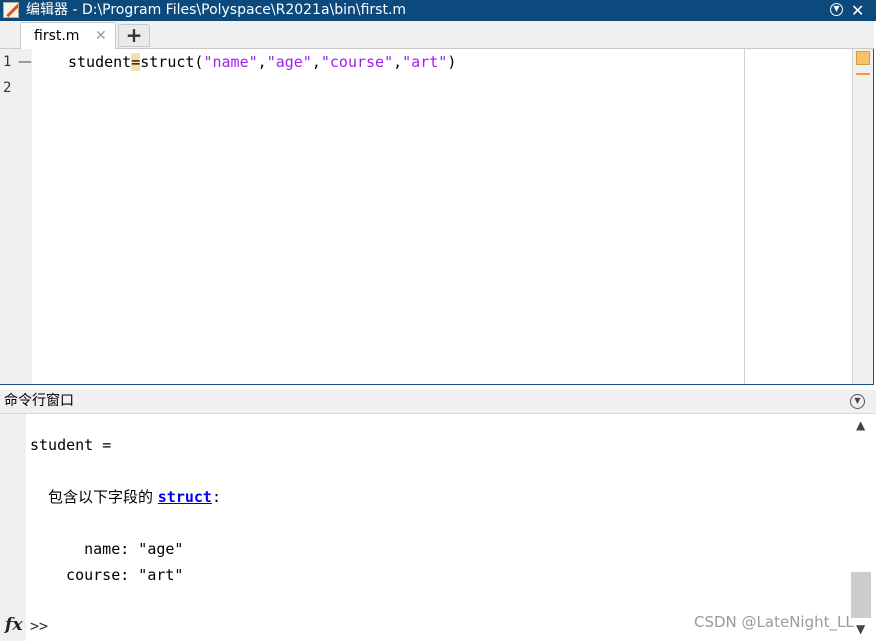 The image size is (876, 641). What do you see at coordinates (116, 575) in the screenshot?
I see `output-field: course: "art"` at bounding box center [116, 575].